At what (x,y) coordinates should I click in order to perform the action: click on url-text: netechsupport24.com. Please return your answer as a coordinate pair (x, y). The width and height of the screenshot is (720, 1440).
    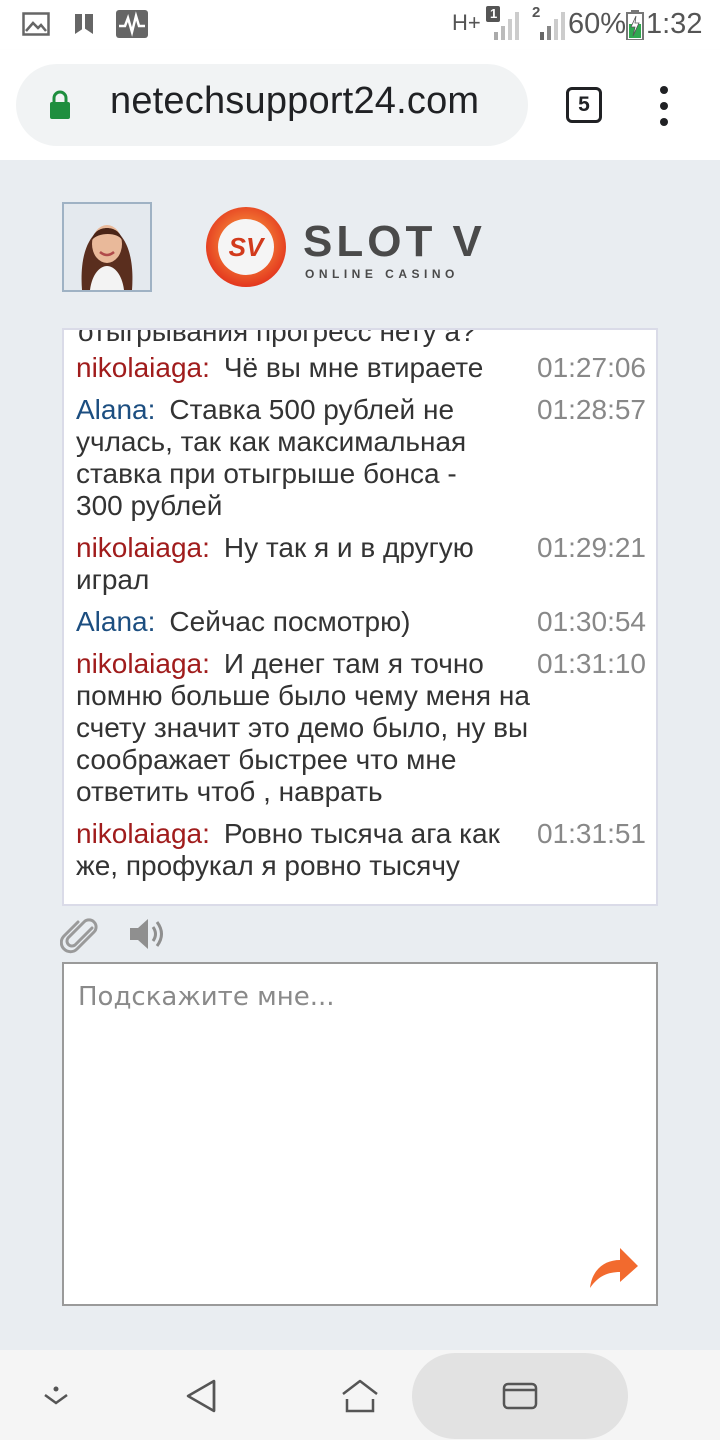
    Looking at the image, I should click on (295, 101).